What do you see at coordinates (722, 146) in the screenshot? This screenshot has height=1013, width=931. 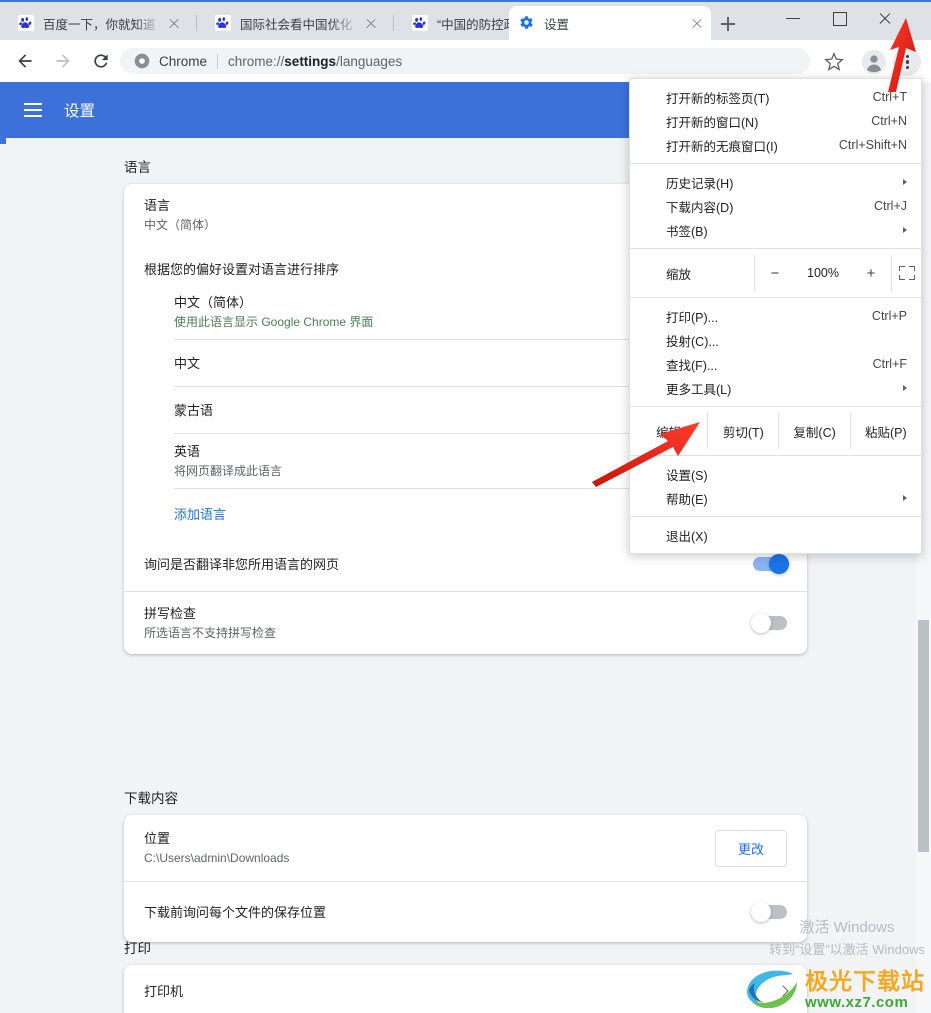 I see `menu-item-label: 打开新的无痕窗口(I)` at bounding box center [722, 146].